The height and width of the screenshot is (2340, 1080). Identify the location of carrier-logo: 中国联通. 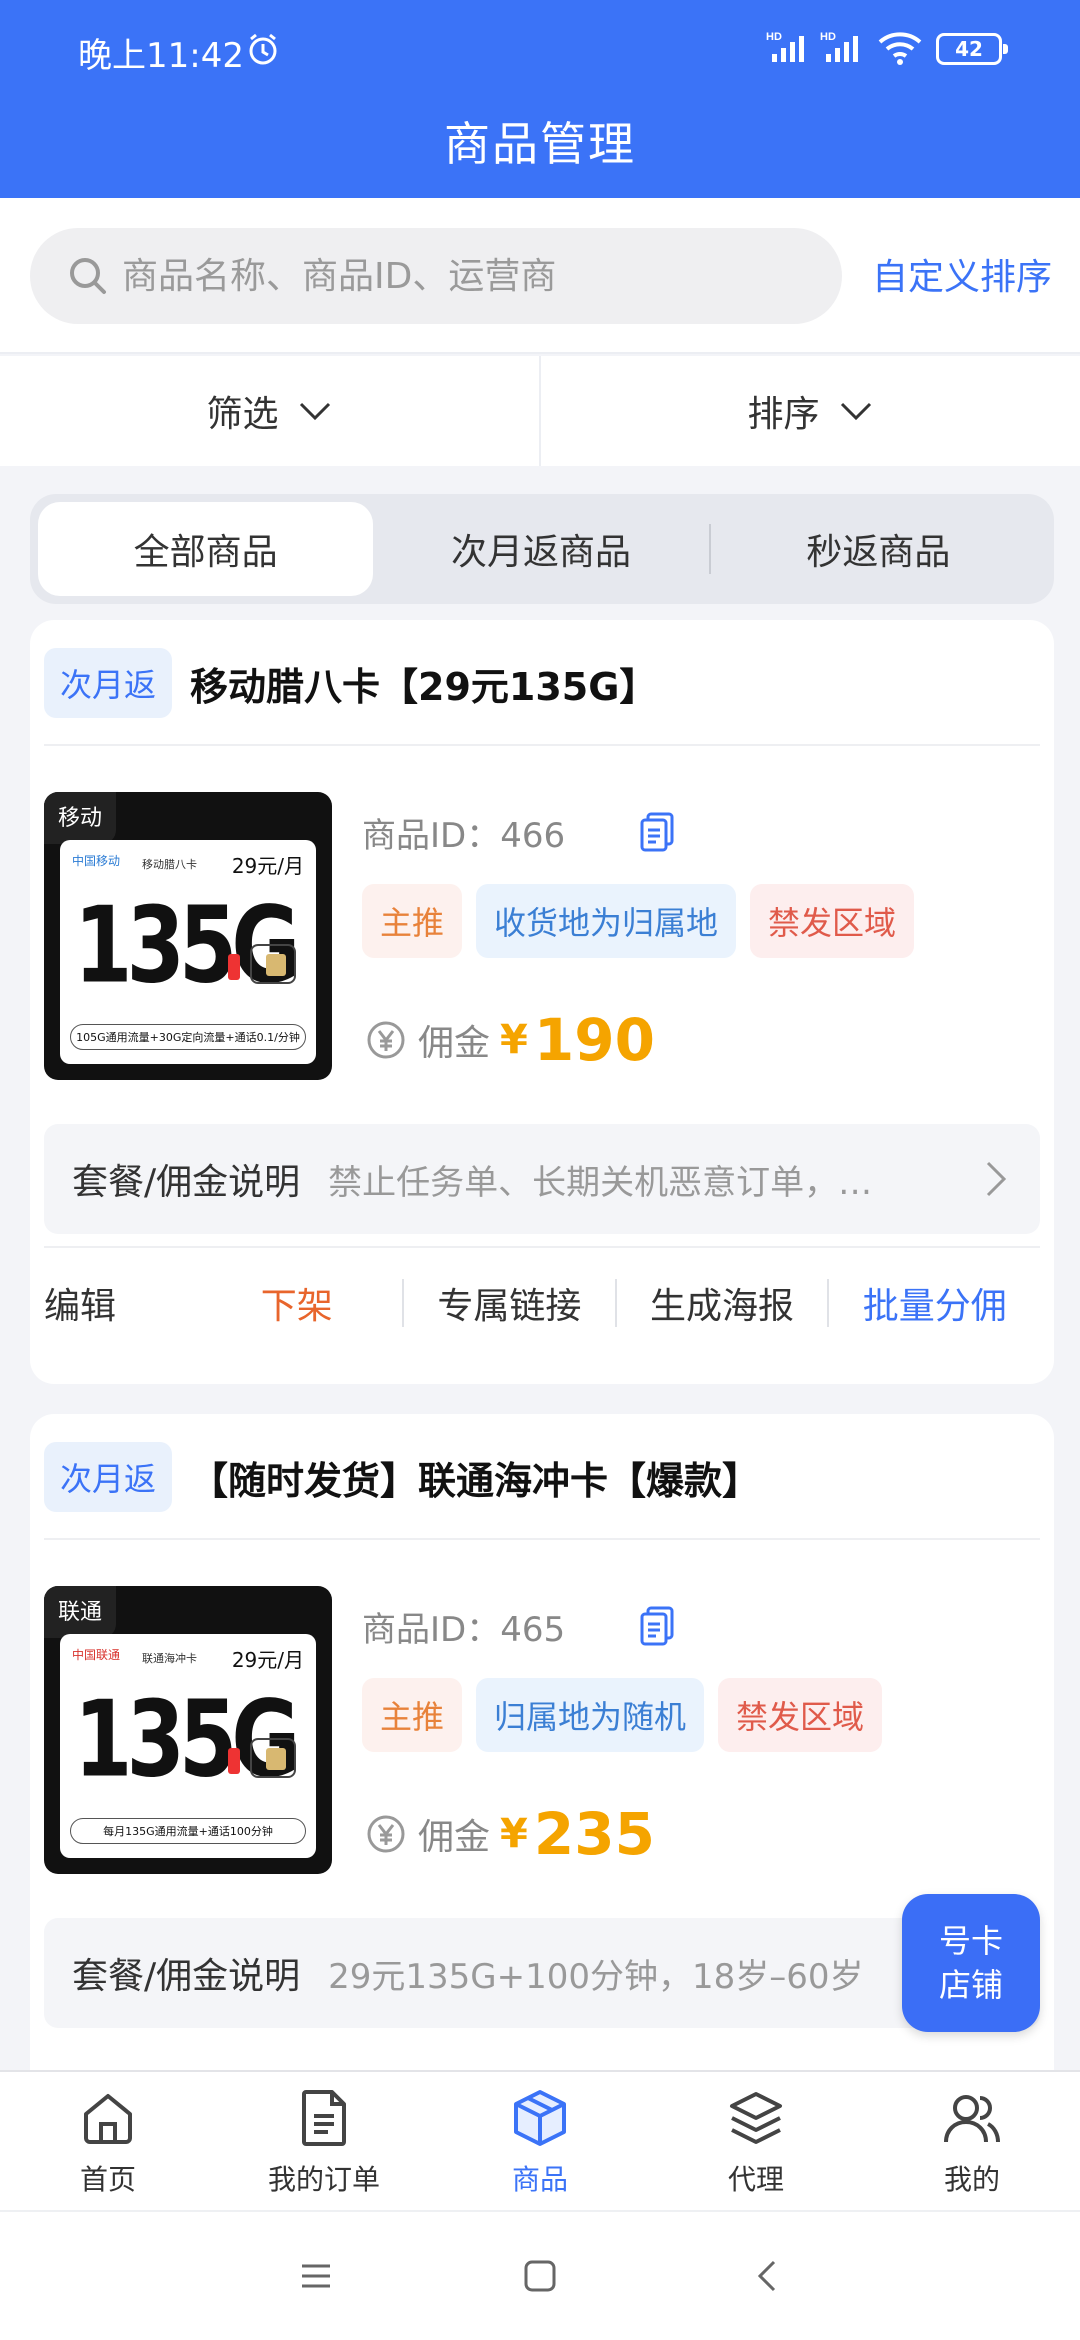
(96, 1655).